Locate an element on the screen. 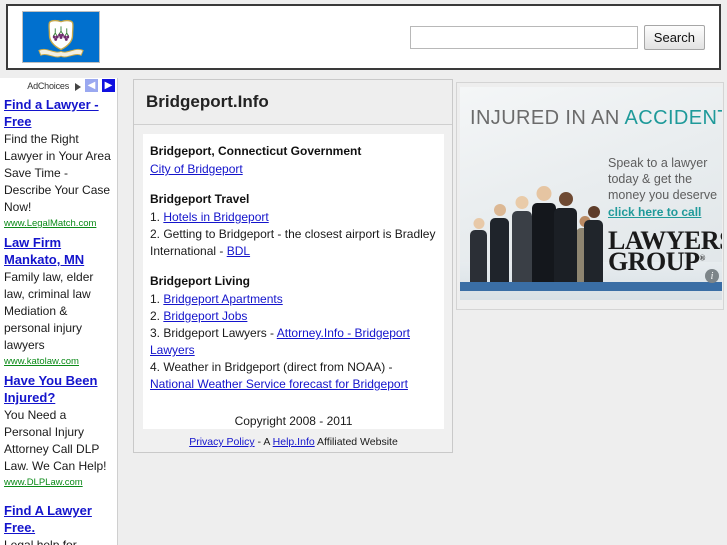  help-info-link: Help.Info is located at coordinates (294, 442).